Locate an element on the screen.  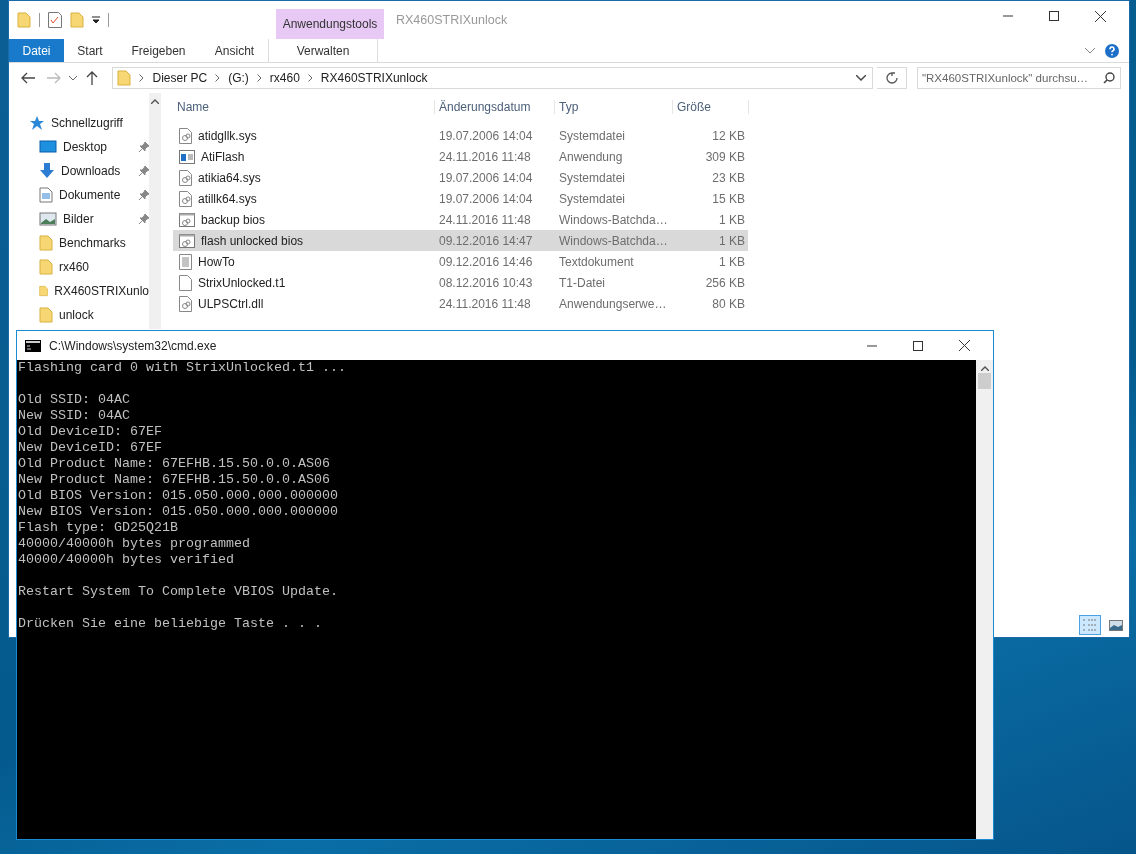
console-line: 40000/40000h bytes programmed is located at coordinates (134, 544).